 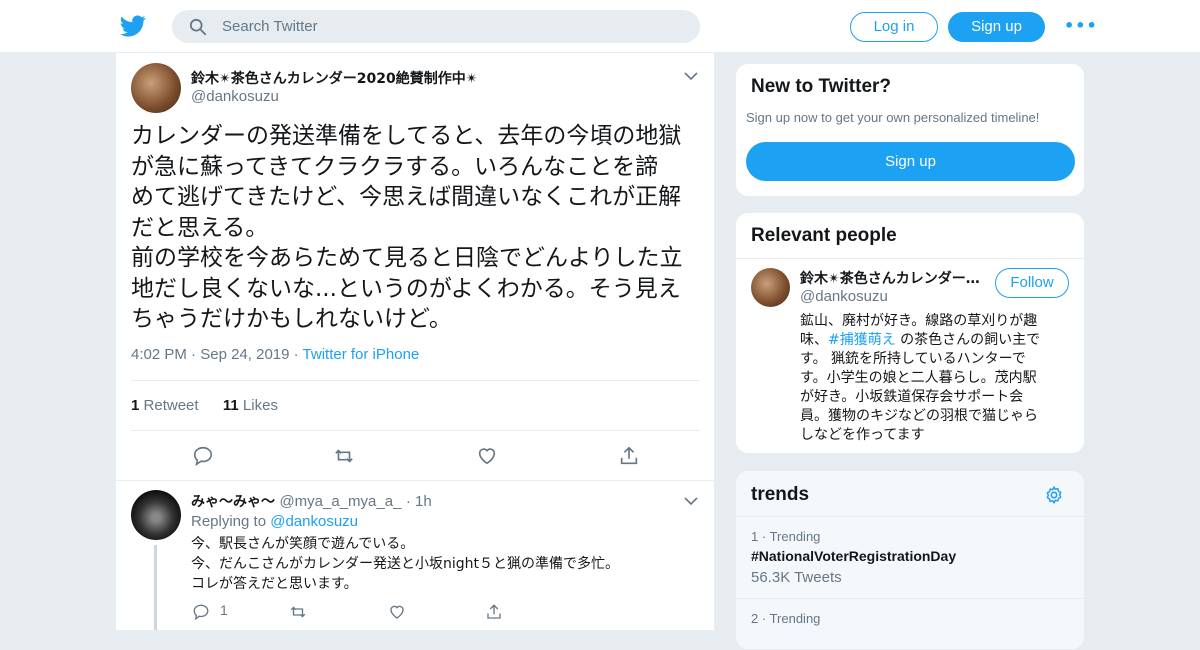 What do you see at coordinates (406, 288) in the screenshot?
I see `tweet-line: 地だし良くないな...というのがよくわかる。そう見え` at bounding box center [406, 288].